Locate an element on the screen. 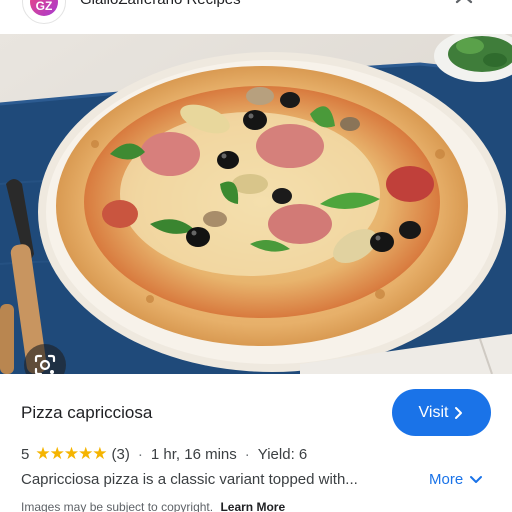 This screenshot has width=512, height=512. close-icon is located at coordinates (464, 5).